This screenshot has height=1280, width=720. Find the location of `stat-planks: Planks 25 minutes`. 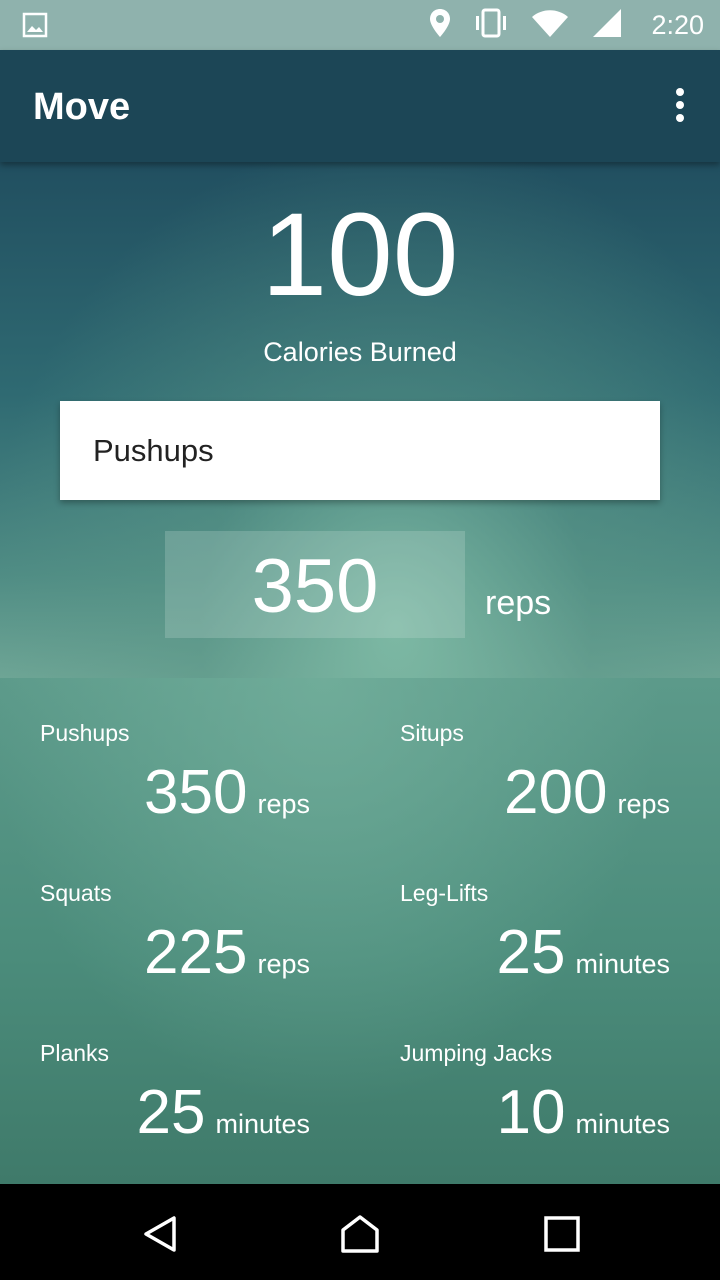

stat-planks: Planks 25 minutes is located at coordinates (180, 1078).